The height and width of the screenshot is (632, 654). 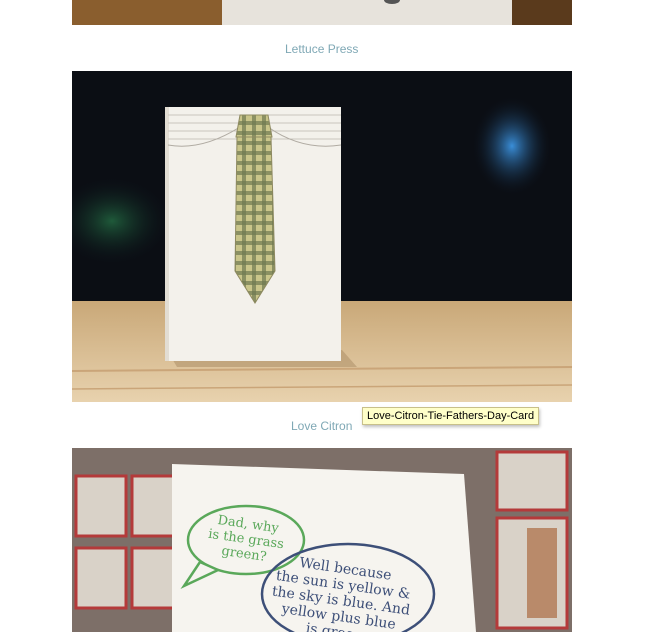 I want to click on tooltip-love-citron: Love-Citron-Tie-Fathers-Day-Card, so click(x=451, y=416).